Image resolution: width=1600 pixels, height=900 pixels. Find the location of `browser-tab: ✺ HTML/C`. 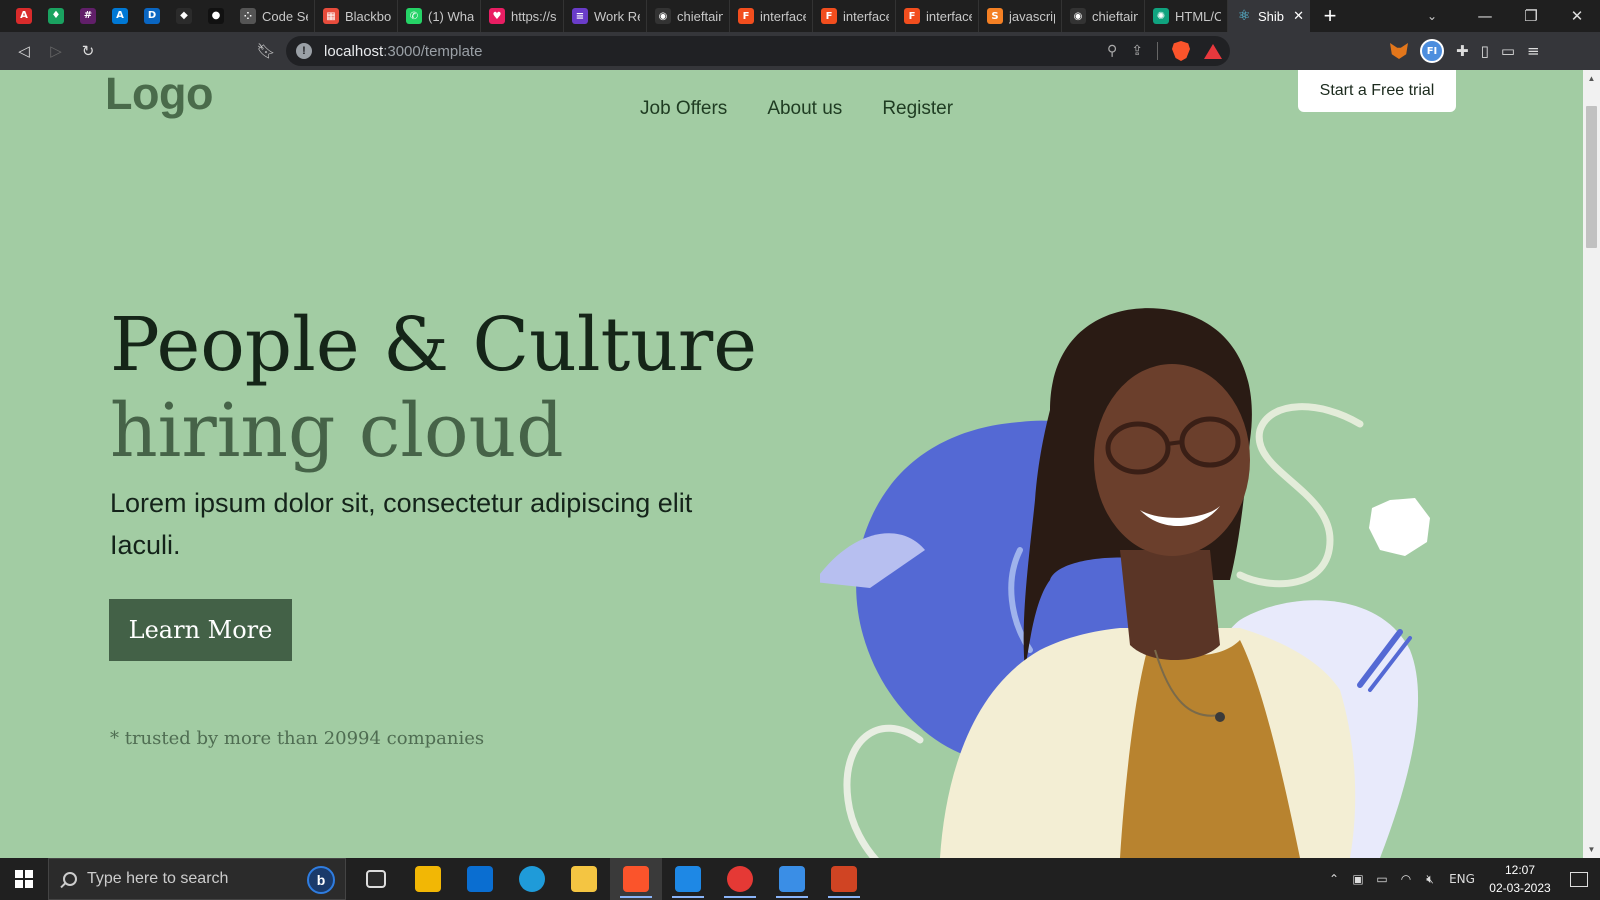

browser-tab: ✺ HTML/C is located at coordinates (1186, 16).